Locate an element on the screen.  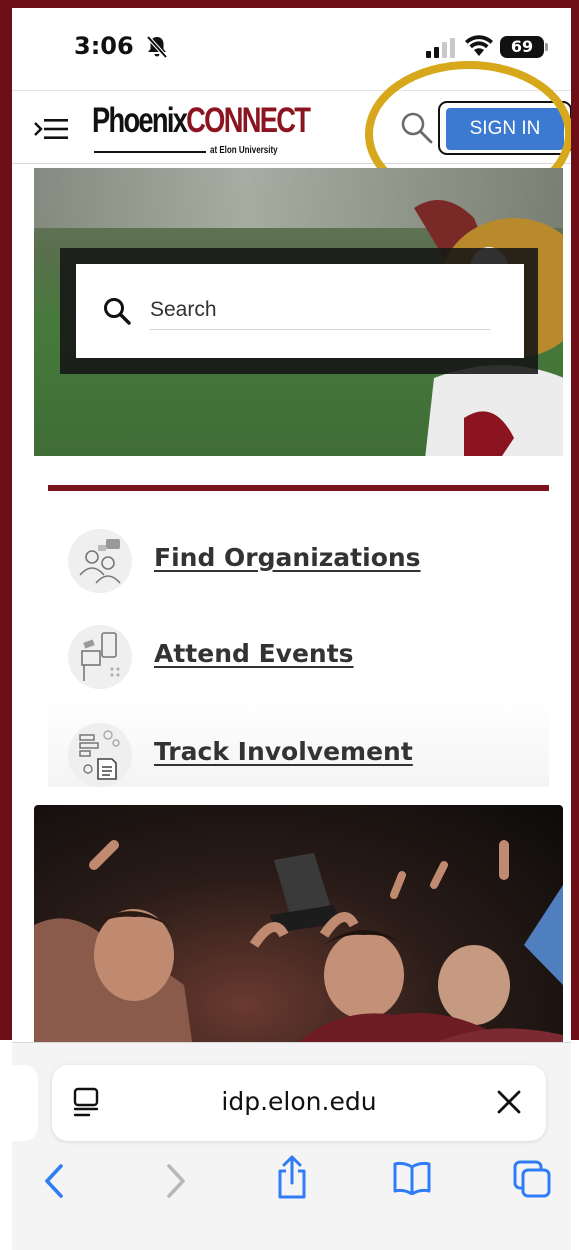
screenshot-frame-right is located at coordinates (575, 520).